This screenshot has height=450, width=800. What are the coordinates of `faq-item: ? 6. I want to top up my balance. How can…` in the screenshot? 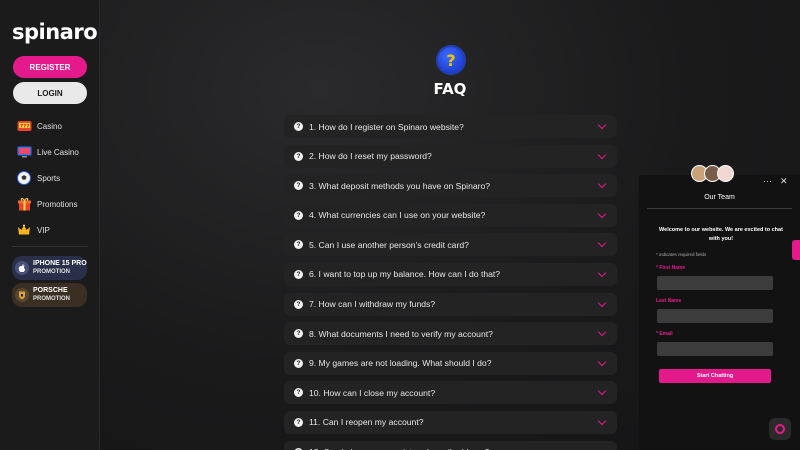 It's located at (450, 274).